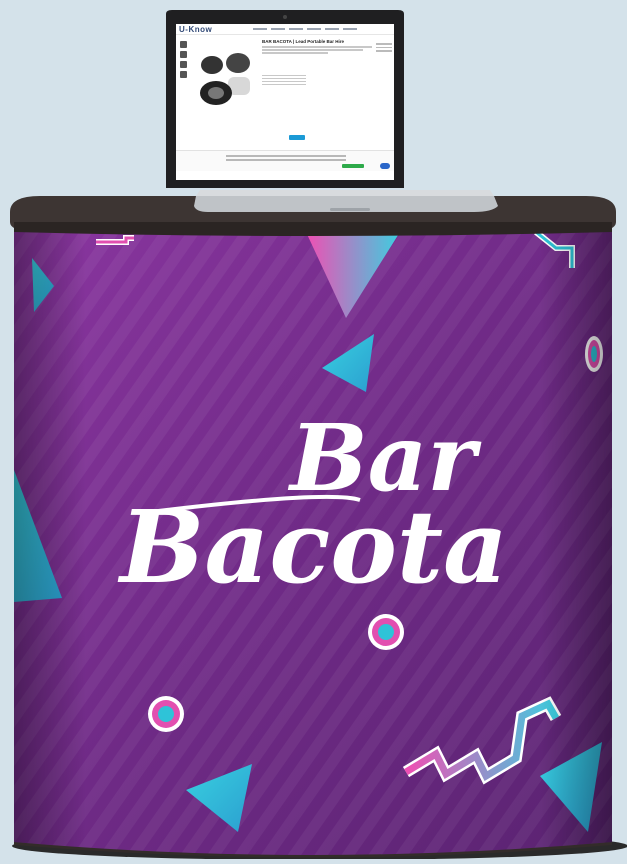 This screenshot has width=627, height=864. Describe the element at coordinates (385, 166) in the screenshot. I see `chat-button` at that location.